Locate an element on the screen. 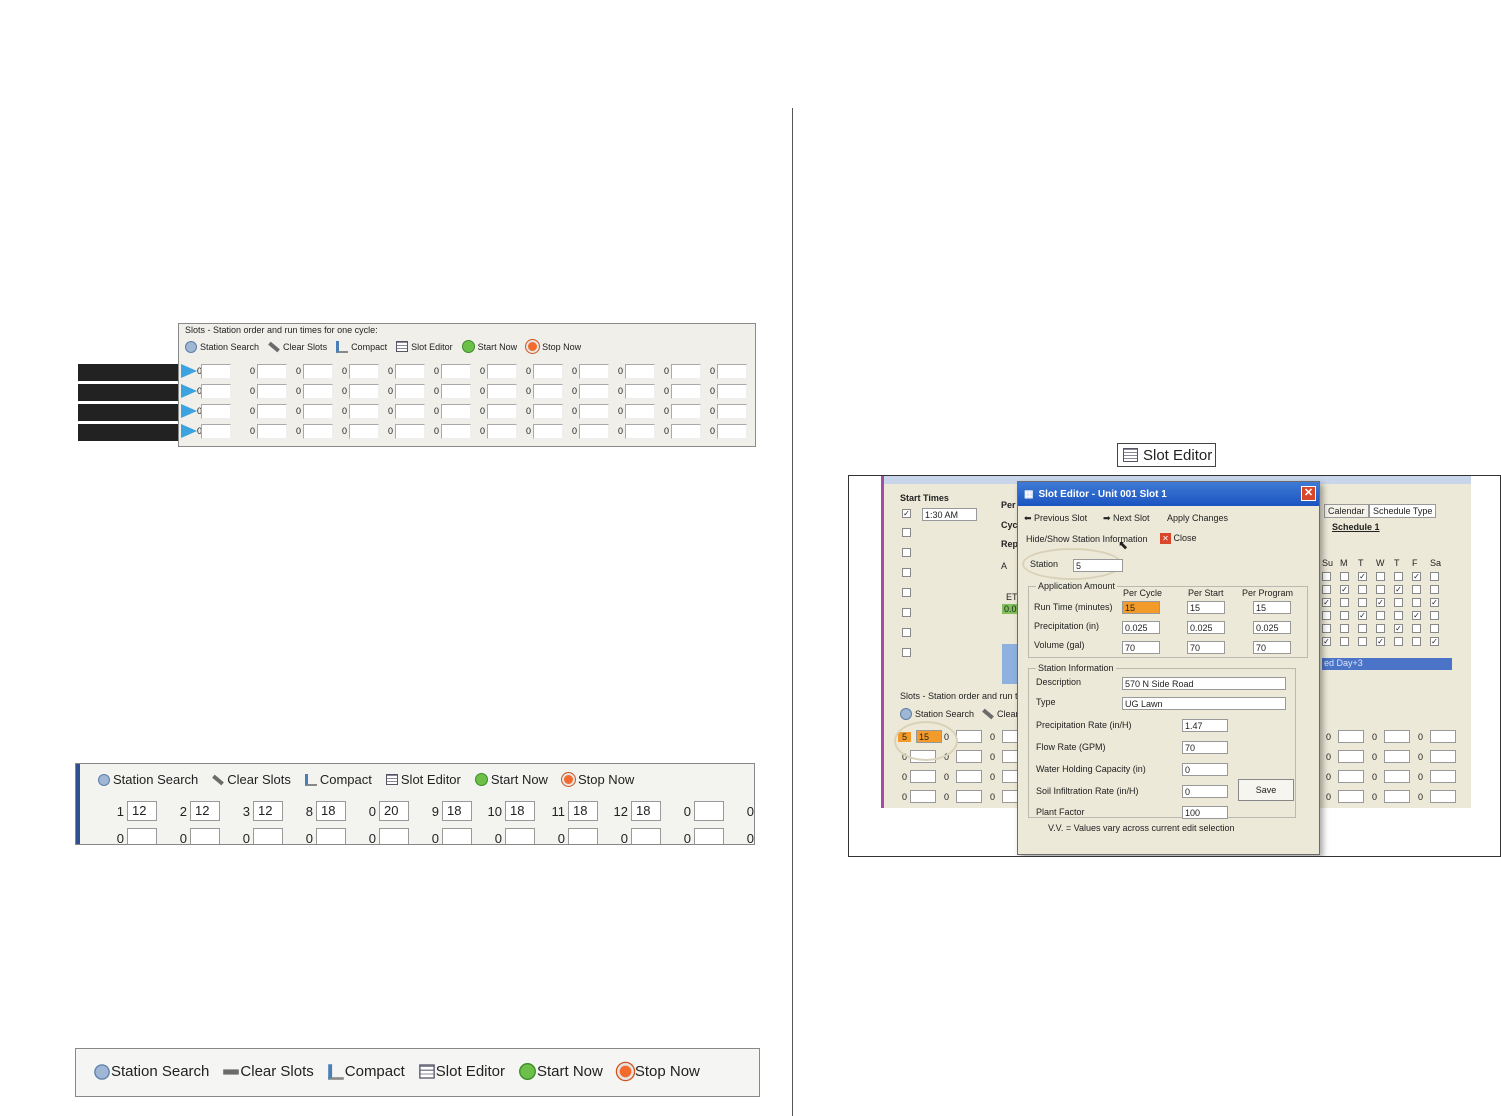  station-search-button: Station Search is located at coordinates (937, 714).